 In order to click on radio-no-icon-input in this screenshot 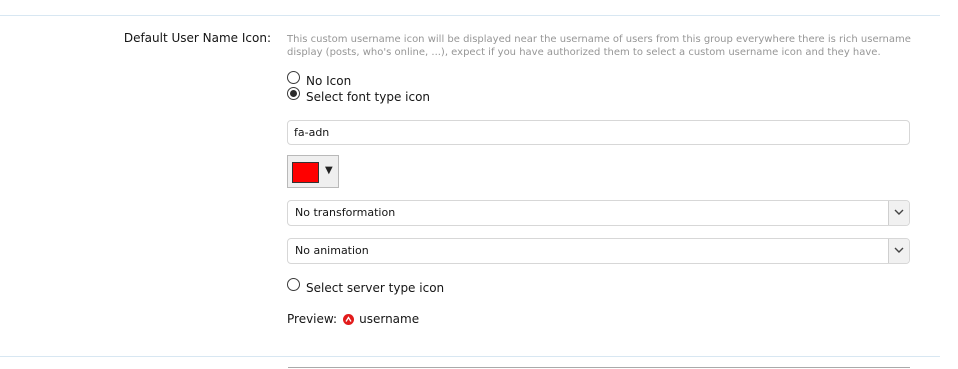, I will do `click(293, 77)`.